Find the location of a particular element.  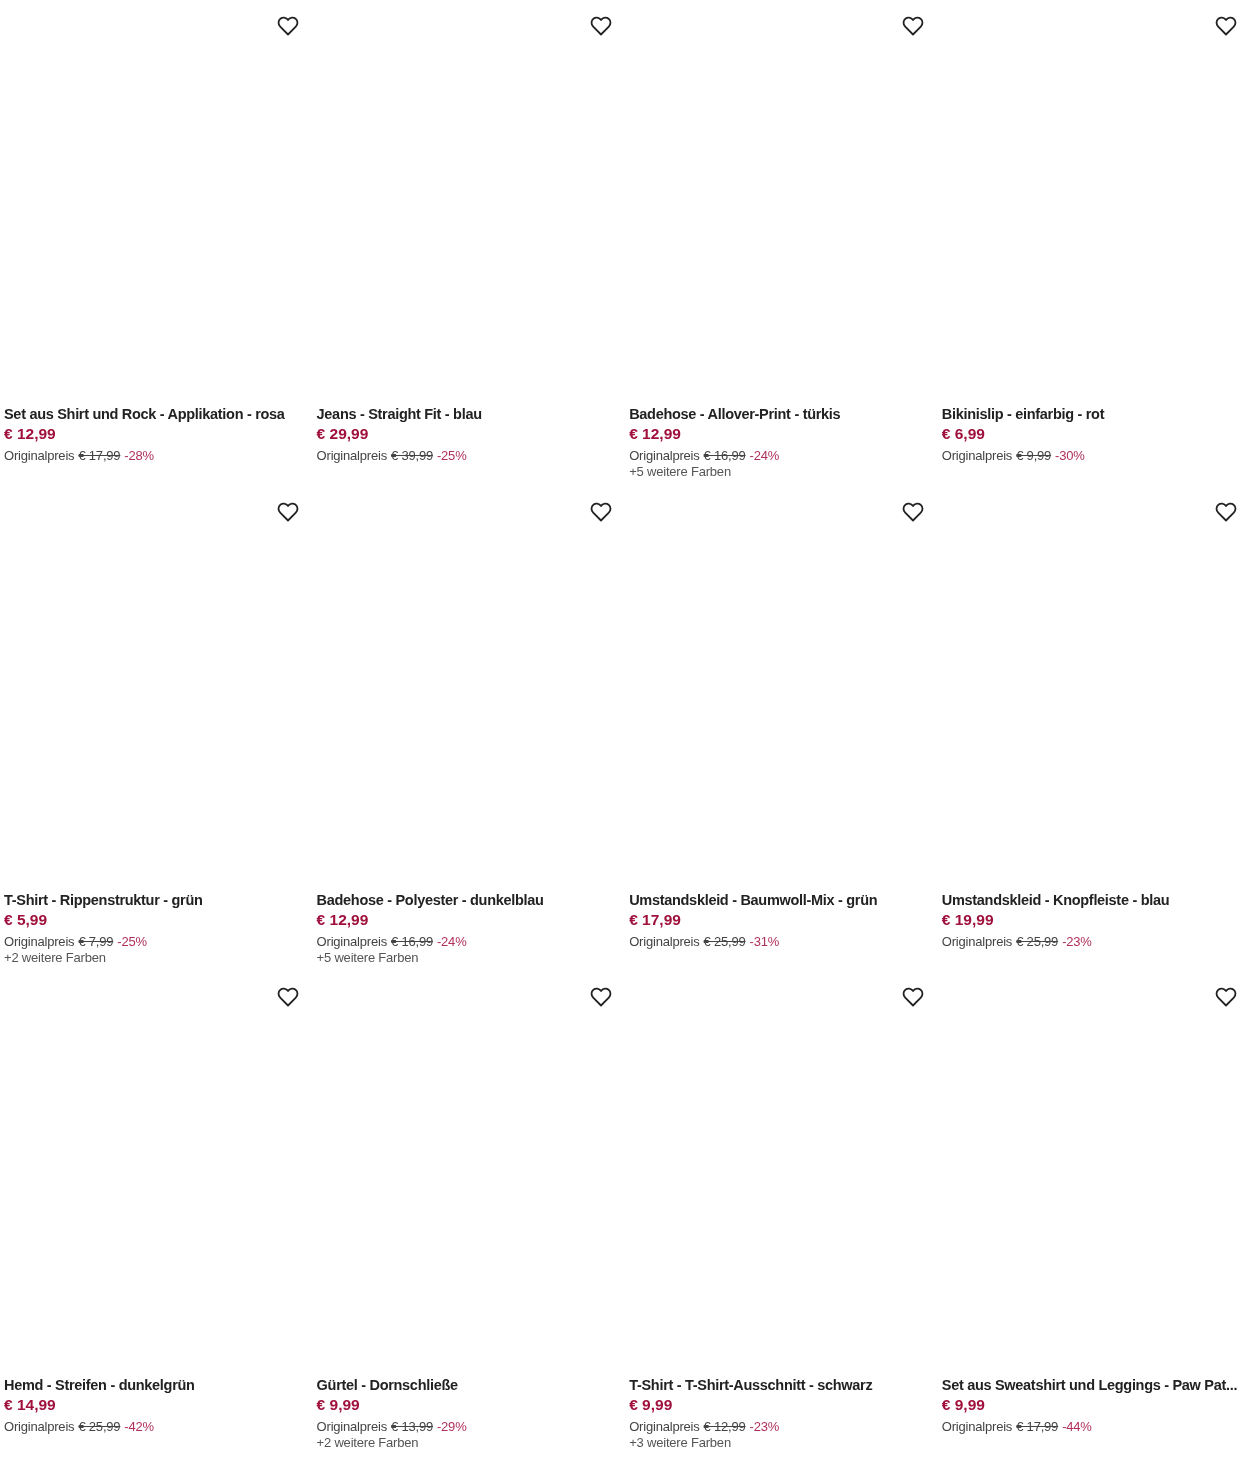

product-title: Umstandskleid - Knopfleiste - blau is located at coordinates (1055, 900).